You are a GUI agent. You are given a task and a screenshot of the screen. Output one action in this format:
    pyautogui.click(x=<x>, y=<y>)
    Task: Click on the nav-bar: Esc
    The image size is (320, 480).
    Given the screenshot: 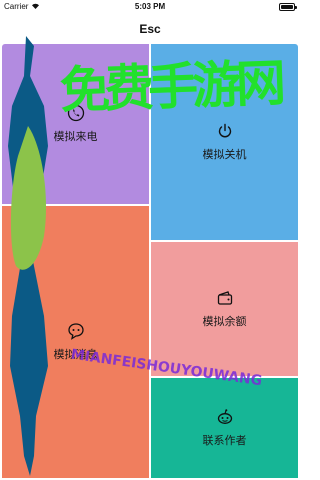 What is the action you would take?
    pyautogui.click(x=150, y=29)
    